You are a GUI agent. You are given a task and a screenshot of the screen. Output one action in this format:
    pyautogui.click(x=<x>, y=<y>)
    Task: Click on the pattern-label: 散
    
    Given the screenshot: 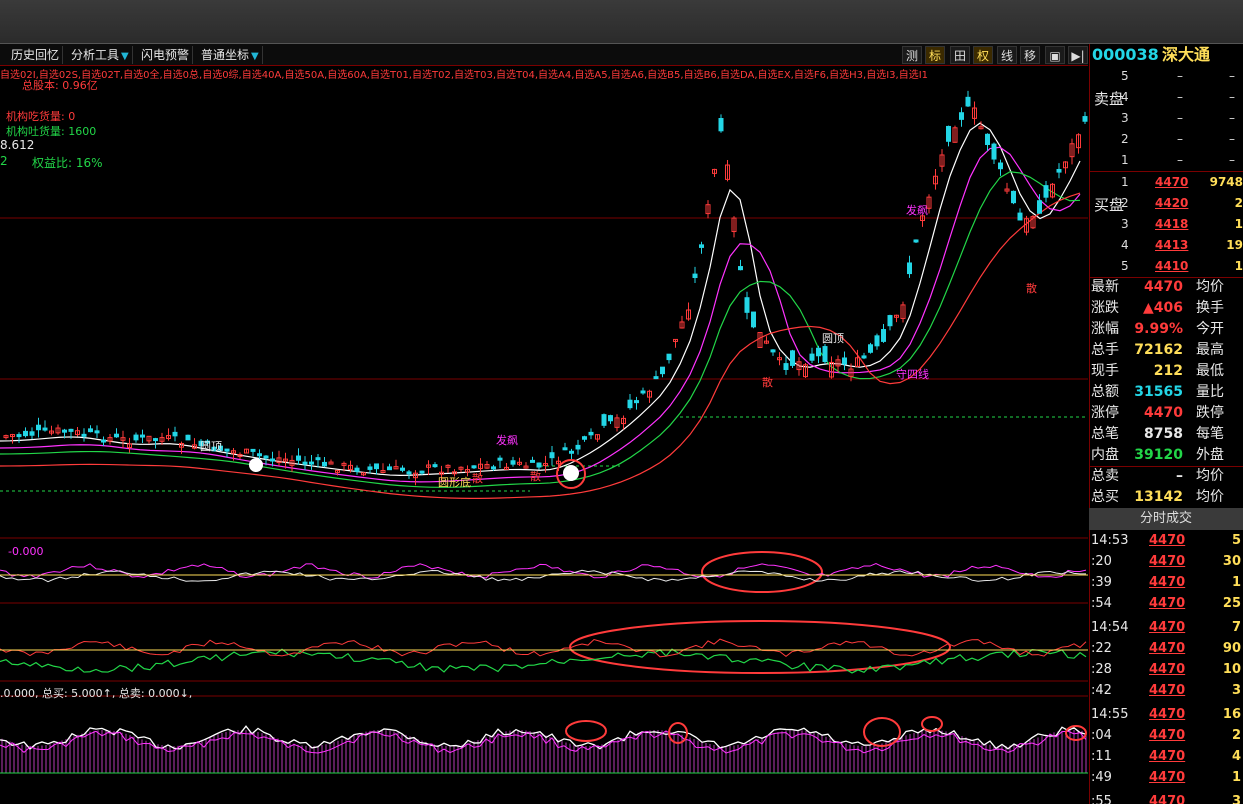 What is the action you would take?
    pyautogui.click(x=477, y=478)
    